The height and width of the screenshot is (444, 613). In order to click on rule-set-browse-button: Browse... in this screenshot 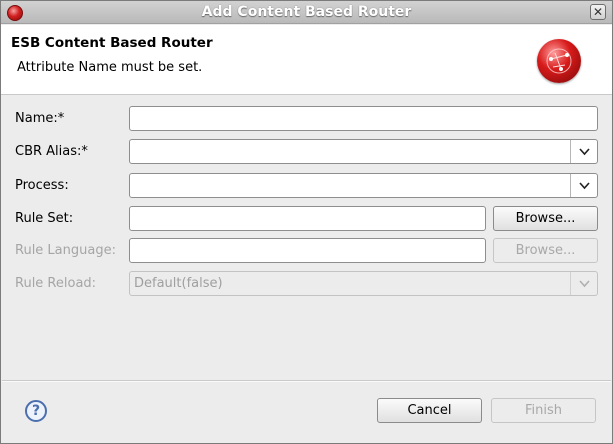, I will do `click(545, 218)`.